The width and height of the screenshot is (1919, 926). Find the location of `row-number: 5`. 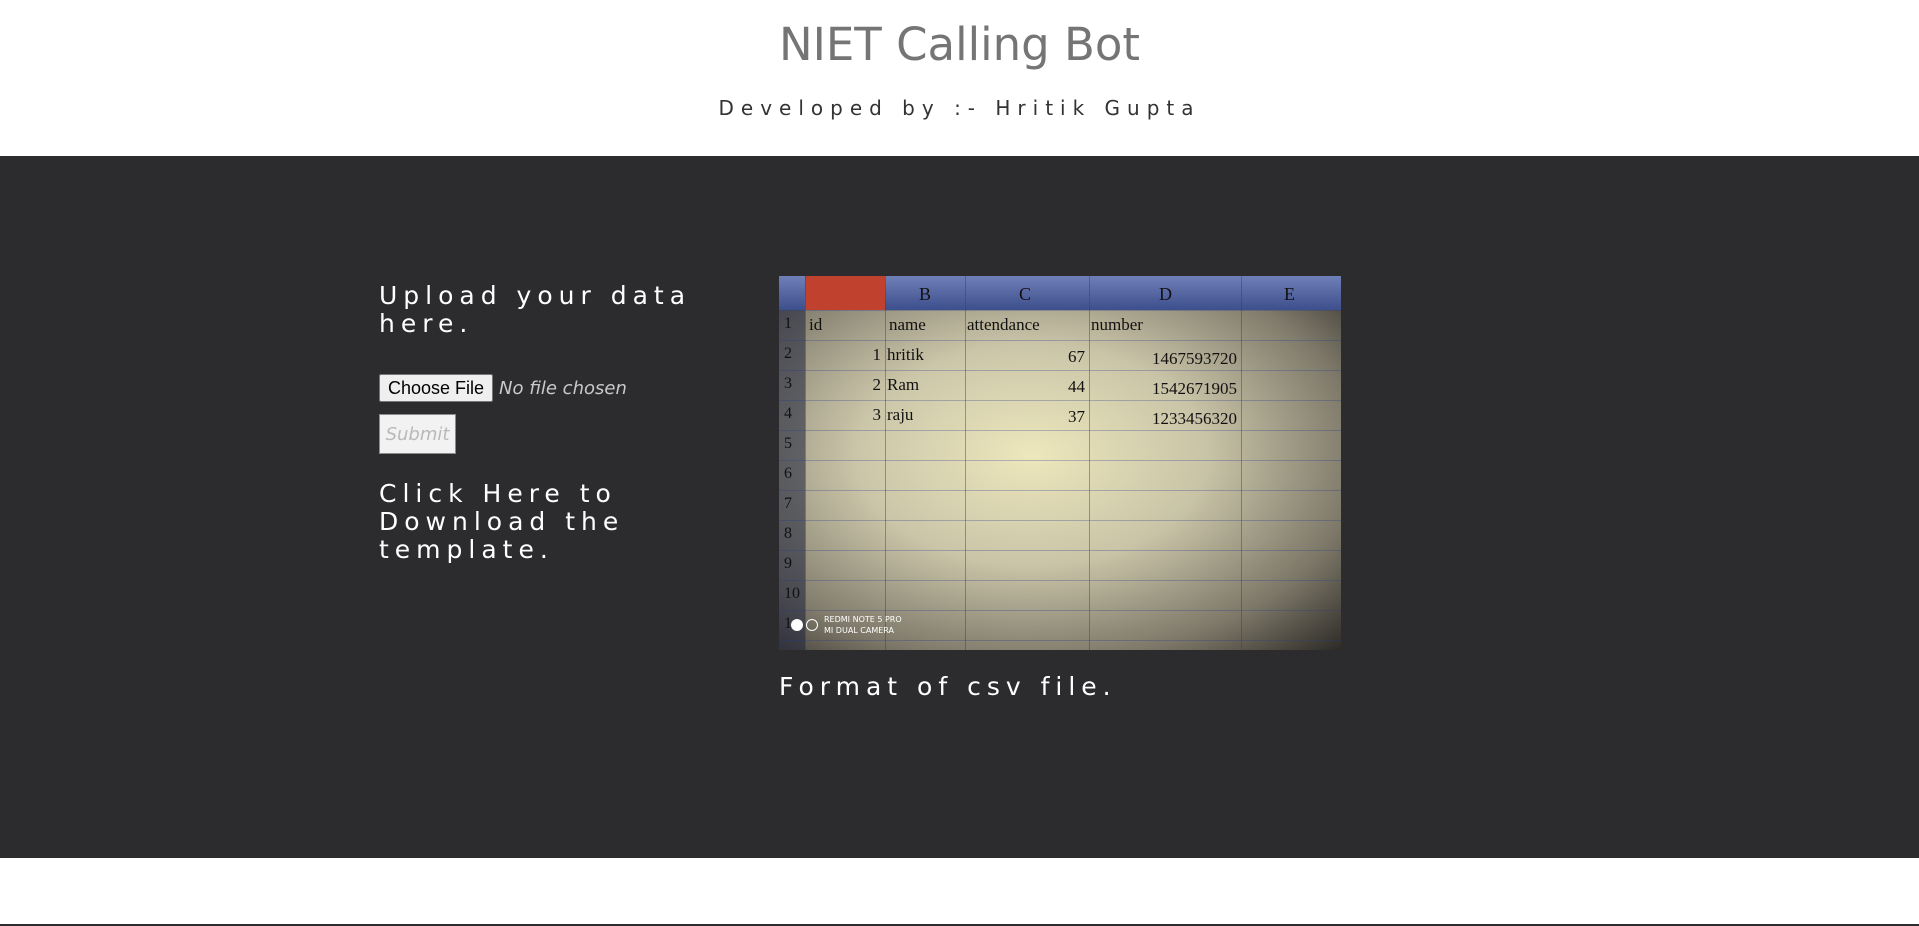

row-number: 5 is located at coordinates (788, 443).